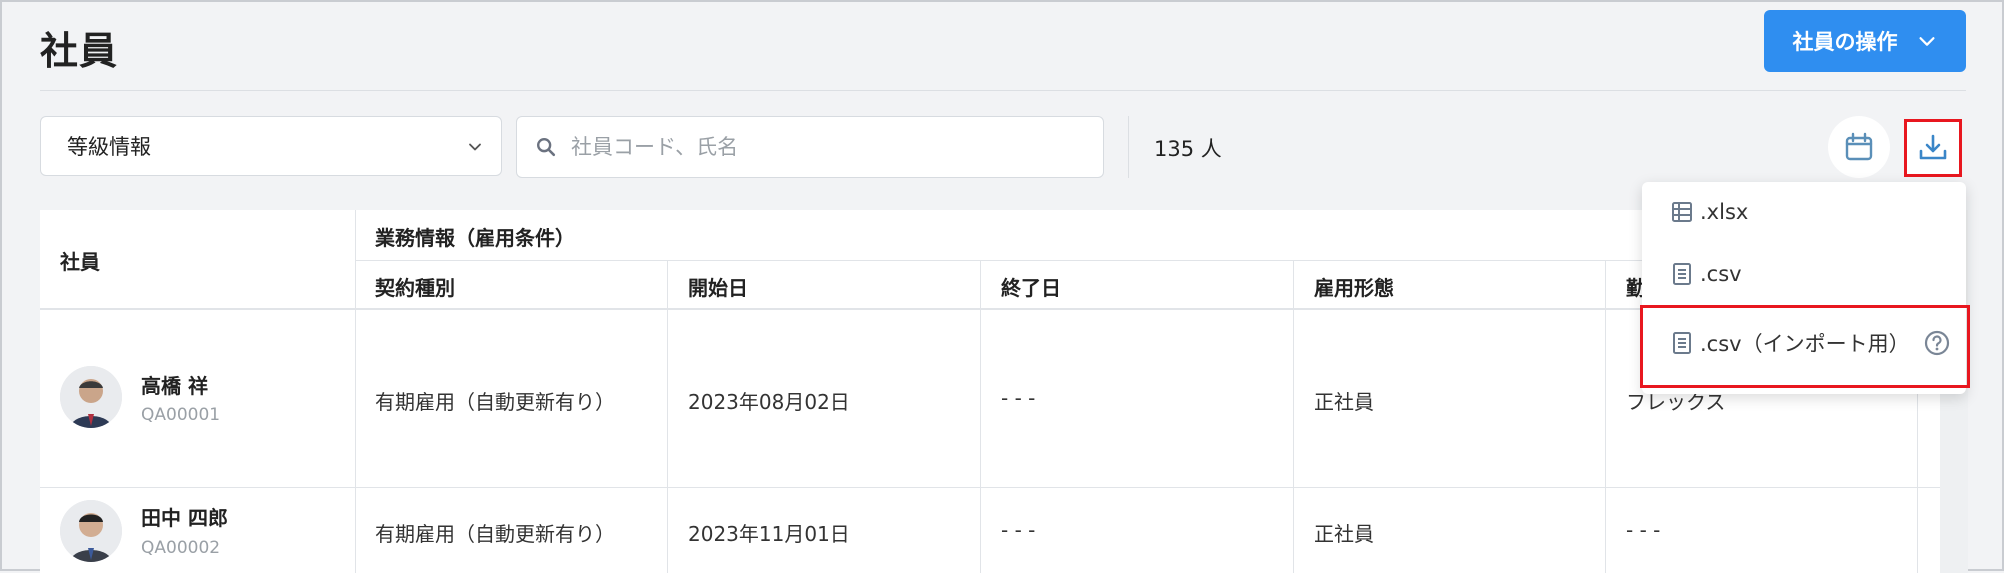 The image size is (2004, 573). I want to click on row-divider-line, so click(990, 487).